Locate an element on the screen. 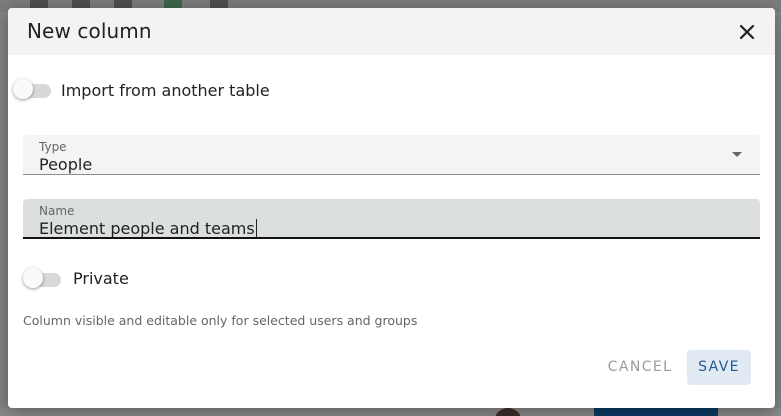 Image resolution: width=781 pixels, height=416 pixels. type-select: Type People is located at coordinates (391, 155).